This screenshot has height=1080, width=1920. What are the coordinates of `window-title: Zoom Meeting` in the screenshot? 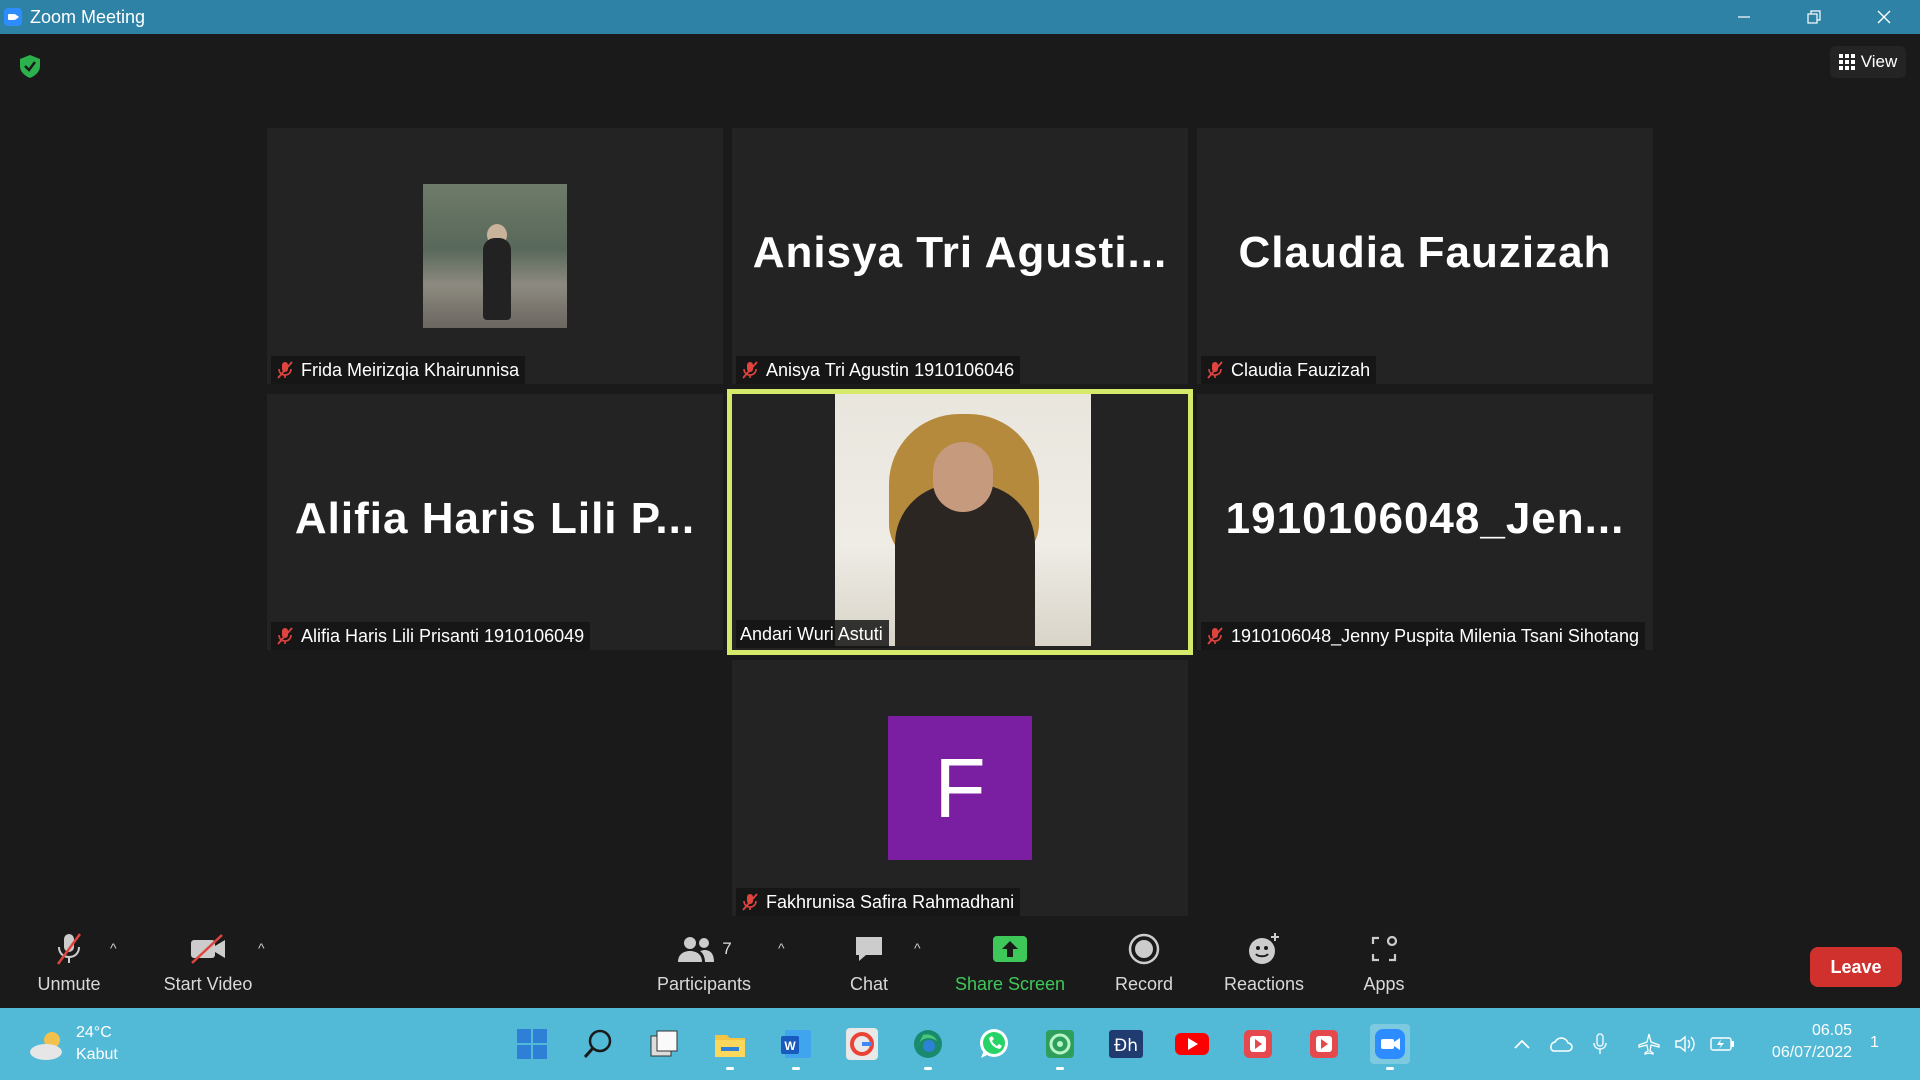 It's located at (88, 17).